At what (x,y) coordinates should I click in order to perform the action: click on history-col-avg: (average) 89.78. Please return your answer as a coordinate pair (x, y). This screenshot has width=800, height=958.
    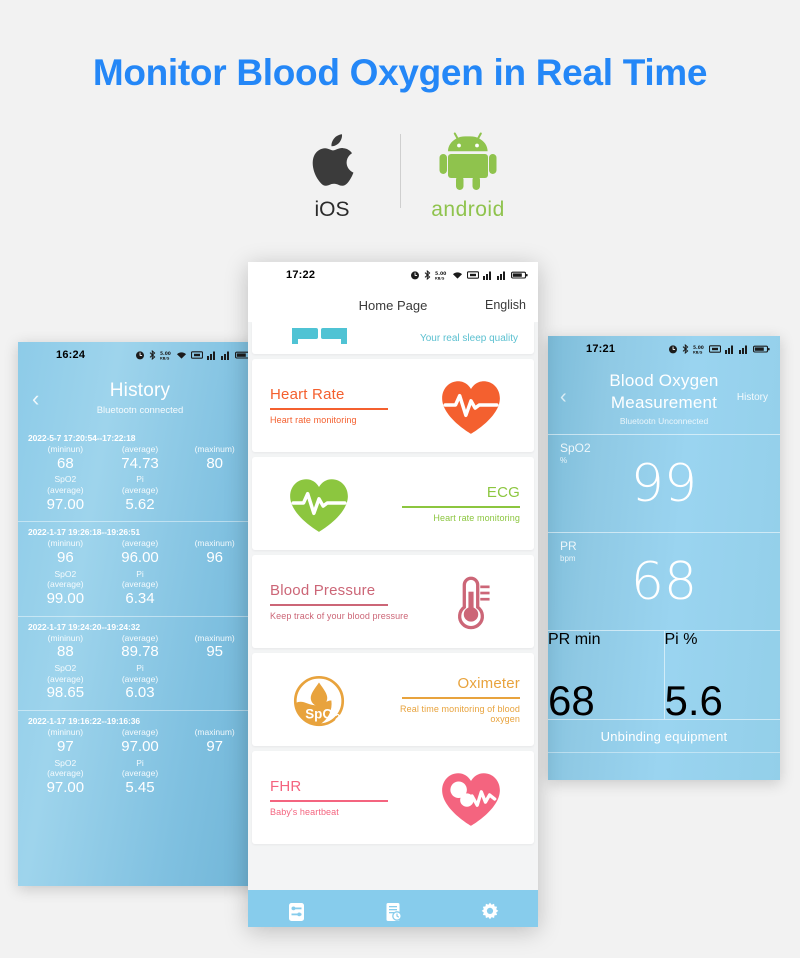
    Looking at the image, I should click on (140, 647).